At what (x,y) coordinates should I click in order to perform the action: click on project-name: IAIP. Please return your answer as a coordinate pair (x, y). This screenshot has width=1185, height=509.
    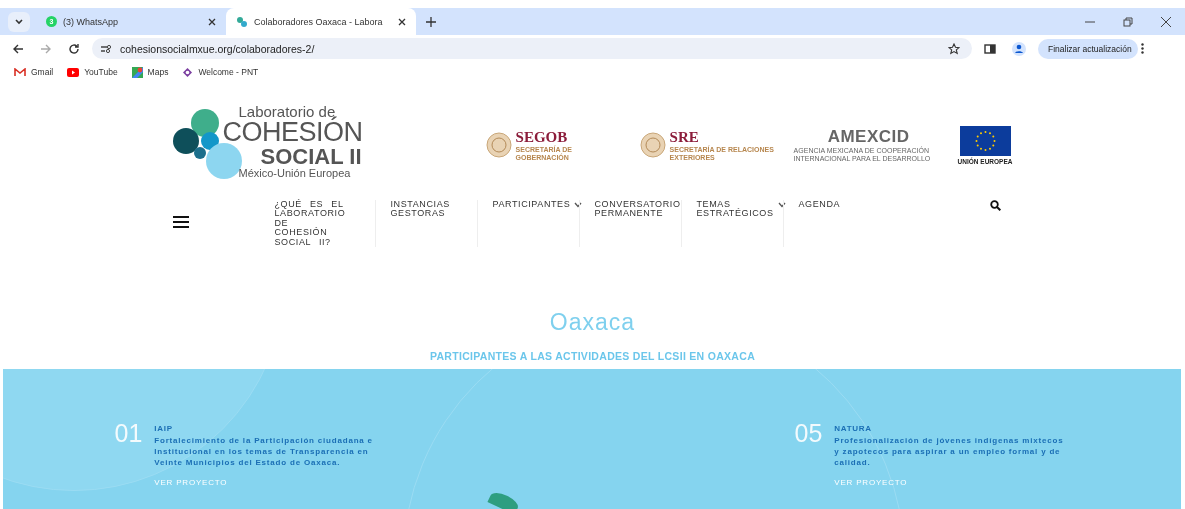
    Looking at the image, I should click on (164, 428).